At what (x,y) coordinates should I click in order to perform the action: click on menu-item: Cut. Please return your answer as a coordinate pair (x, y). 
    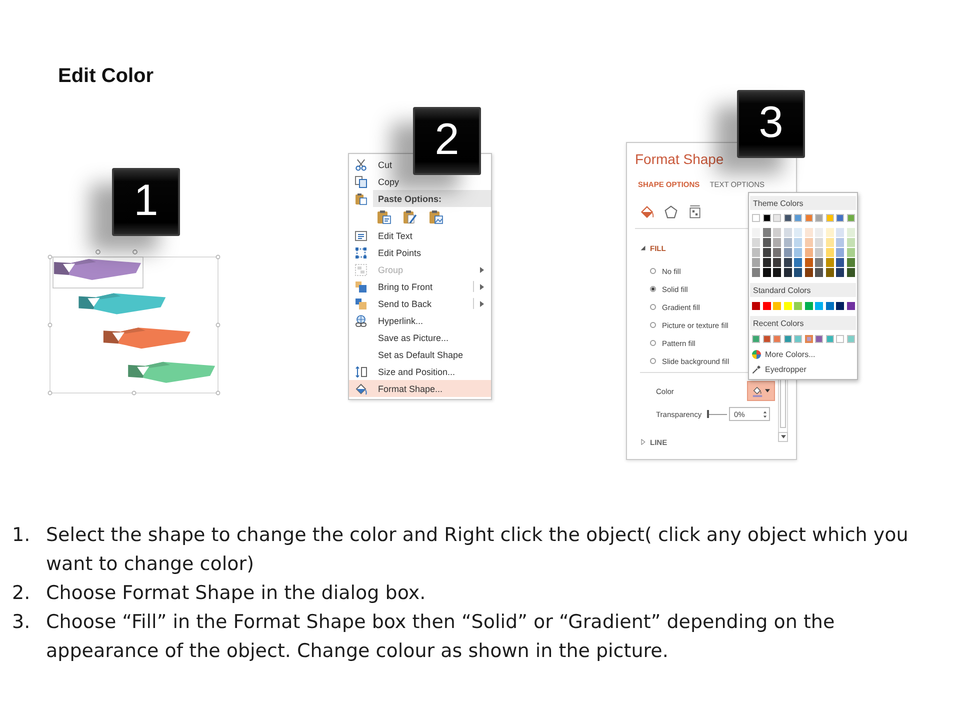
    Looking at the image, I should click on (372, 164).